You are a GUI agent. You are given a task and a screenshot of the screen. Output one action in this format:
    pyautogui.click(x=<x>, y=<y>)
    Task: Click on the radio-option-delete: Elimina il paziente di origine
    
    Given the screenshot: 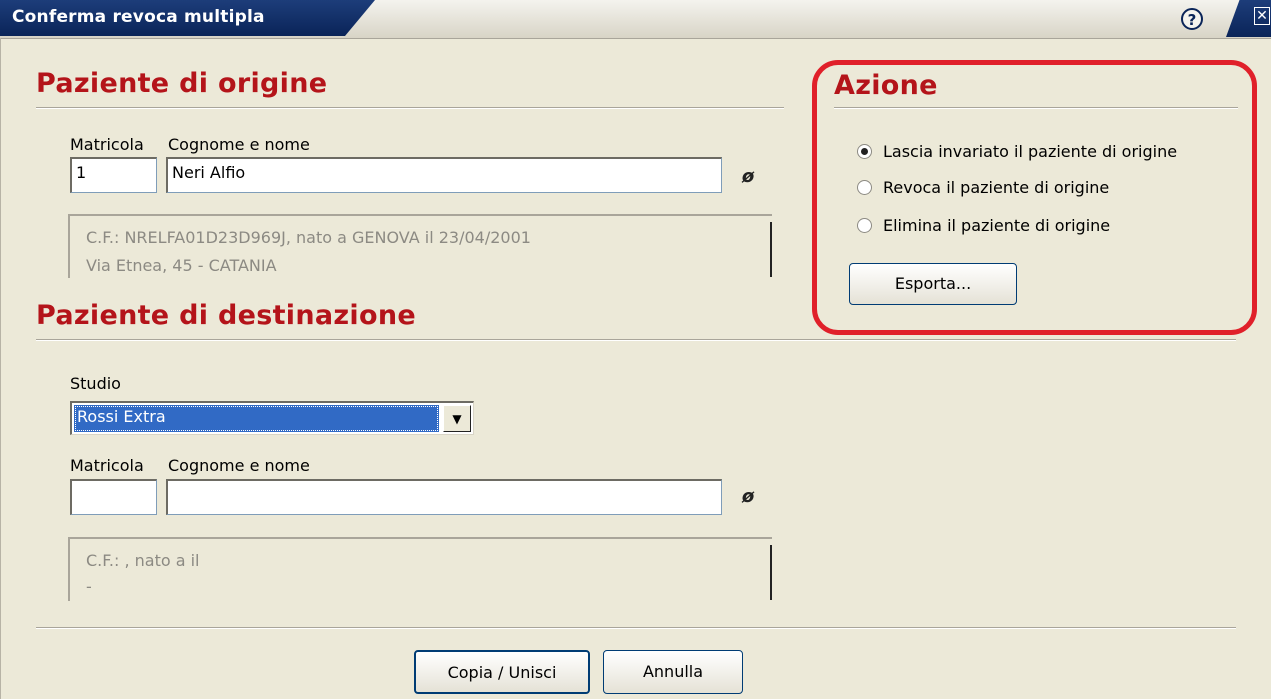 What is the action you would take?
    pyautogui.click(x=983, y=225)
    